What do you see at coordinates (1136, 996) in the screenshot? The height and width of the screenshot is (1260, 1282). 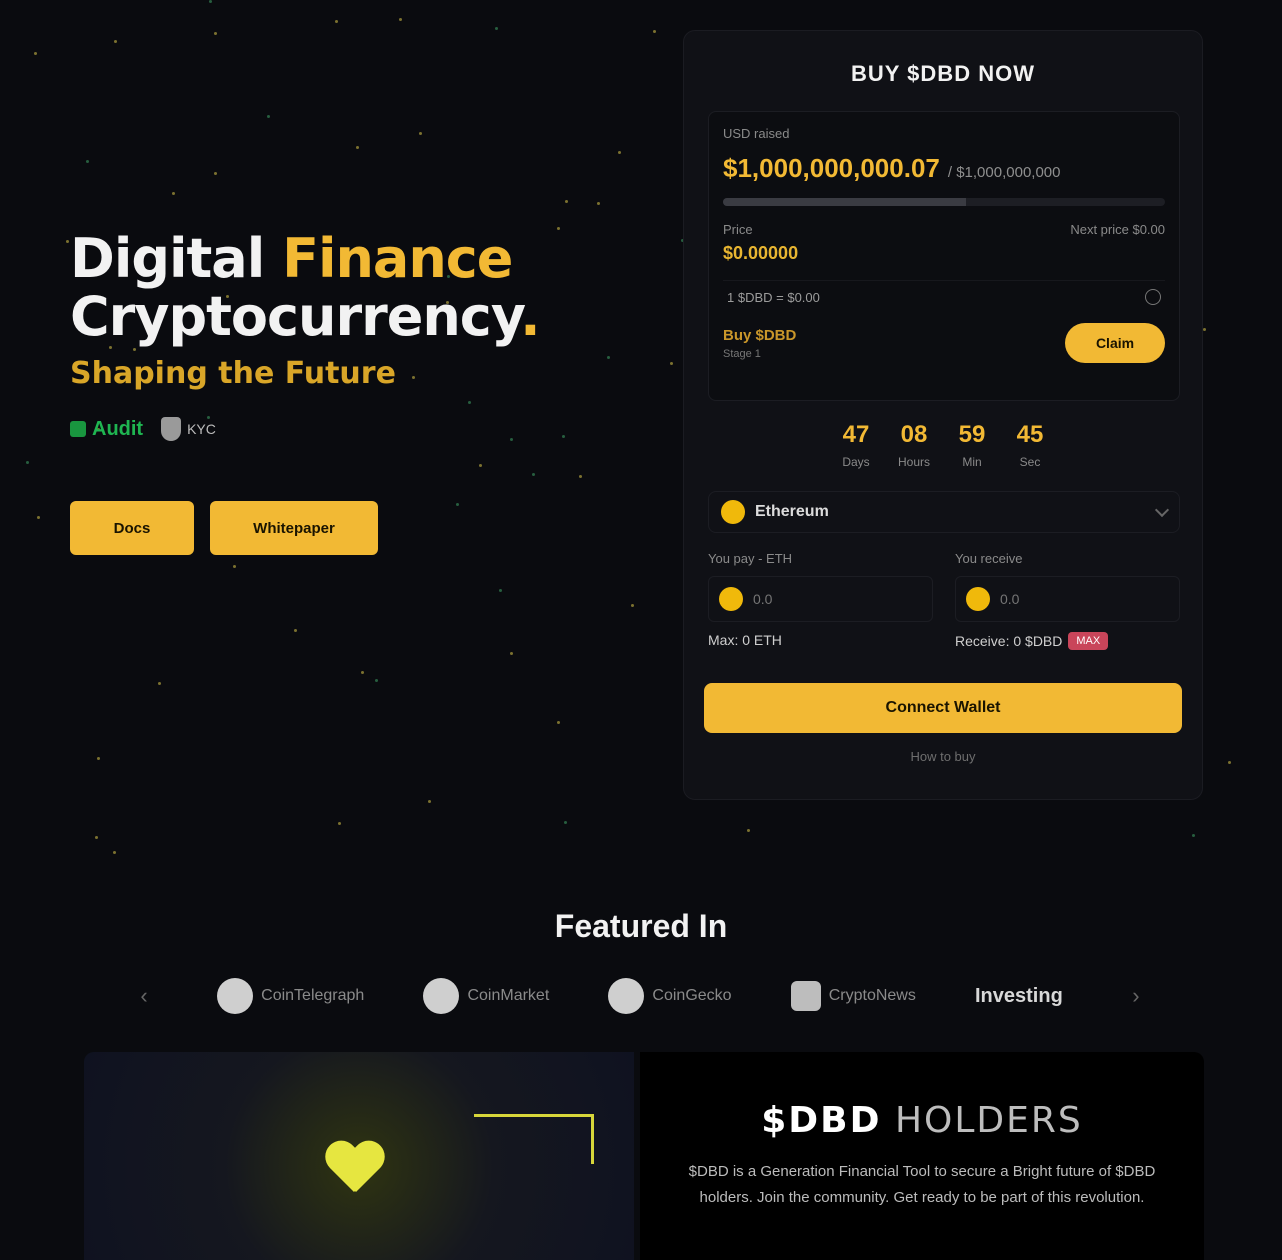 I see `chevron-right-icon: ›` at bounding box center [1136, 996].